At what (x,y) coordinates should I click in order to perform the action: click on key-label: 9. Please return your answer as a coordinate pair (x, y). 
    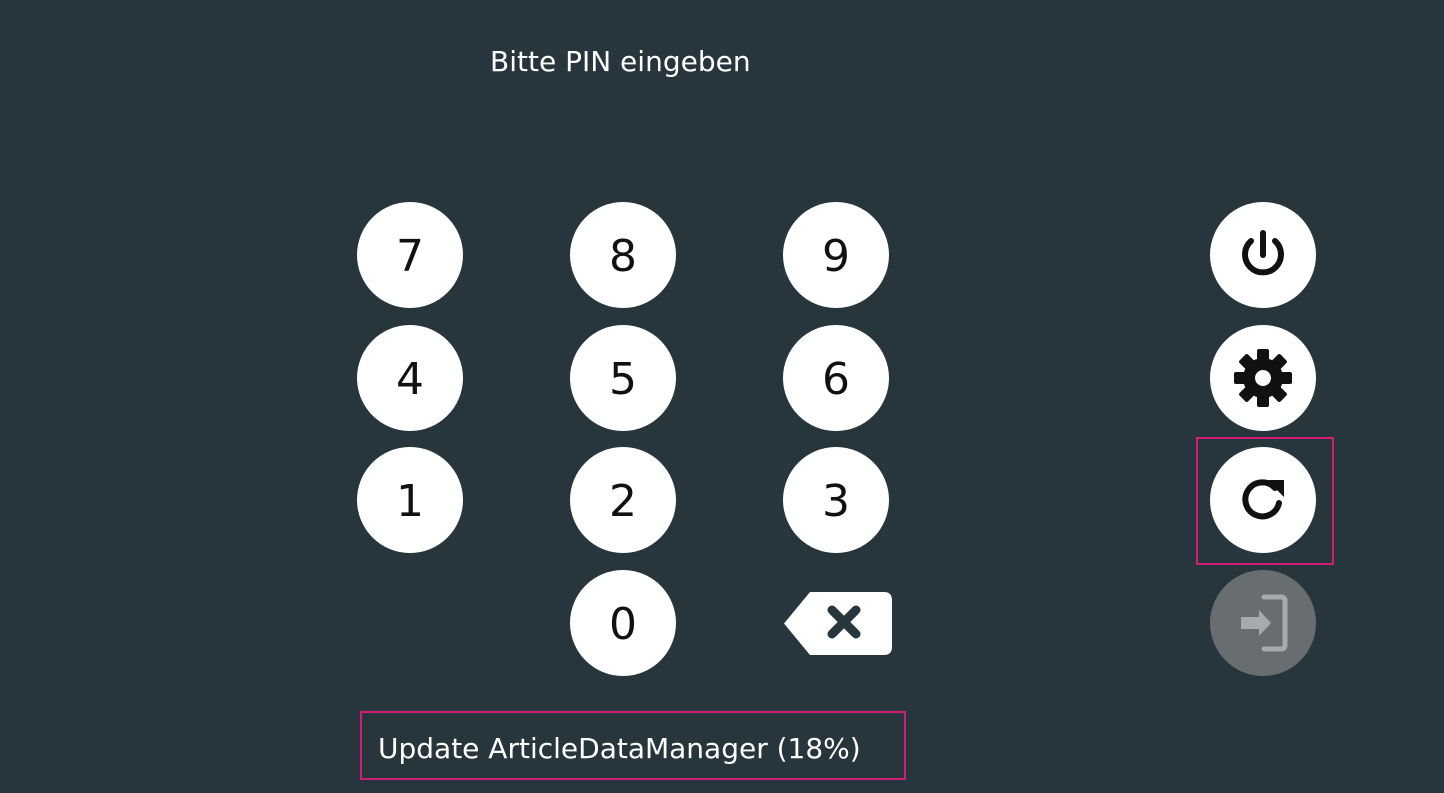
    Looking at the image, I should click on (836, 256).